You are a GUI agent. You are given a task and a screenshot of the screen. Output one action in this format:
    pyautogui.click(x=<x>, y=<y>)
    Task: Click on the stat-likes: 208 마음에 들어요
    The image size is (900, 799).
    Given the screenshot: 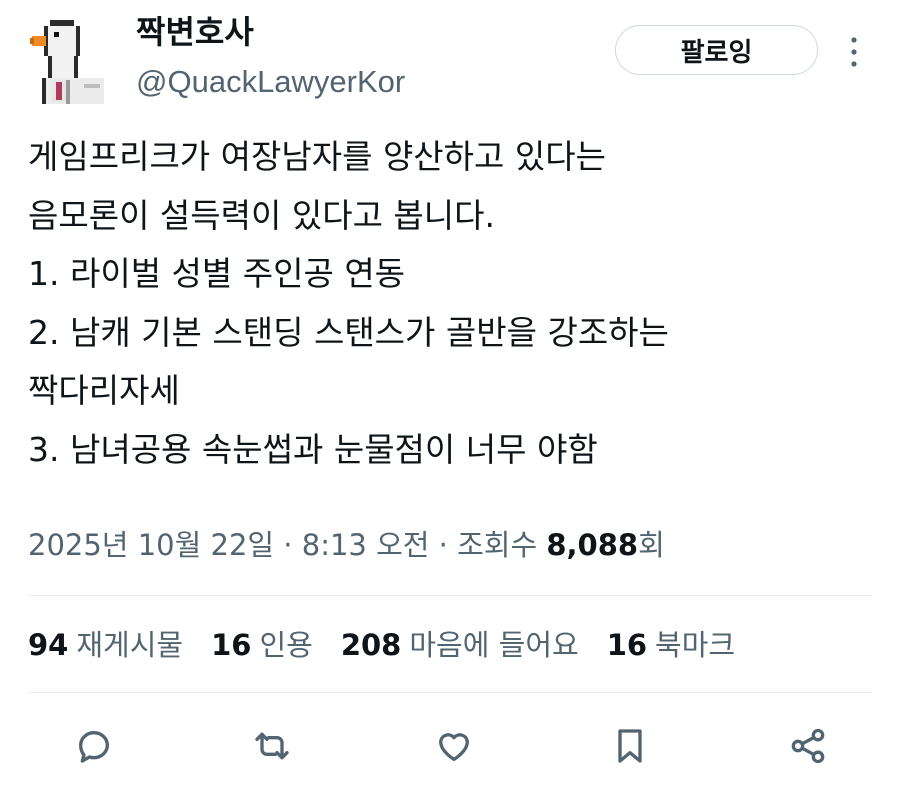 What is the action you would take?
    pyautogui.click(x=460, y=645)
    